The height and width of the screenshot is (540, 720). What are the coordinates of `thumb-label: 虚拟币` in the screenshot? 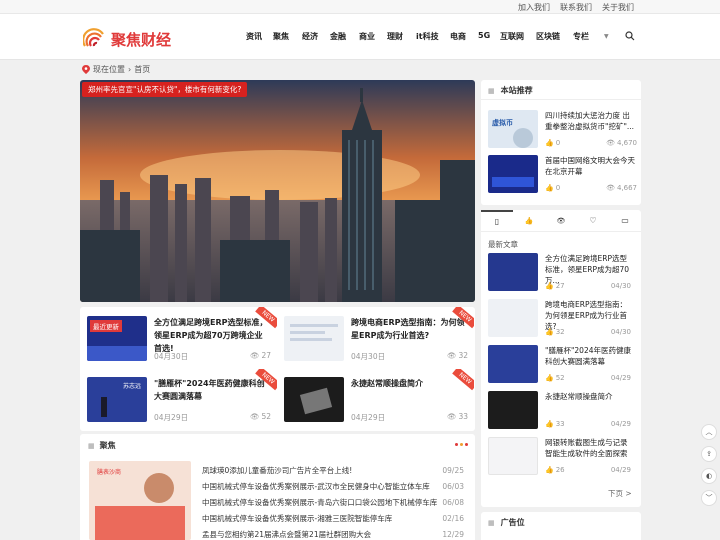 It's located at (502, 123).